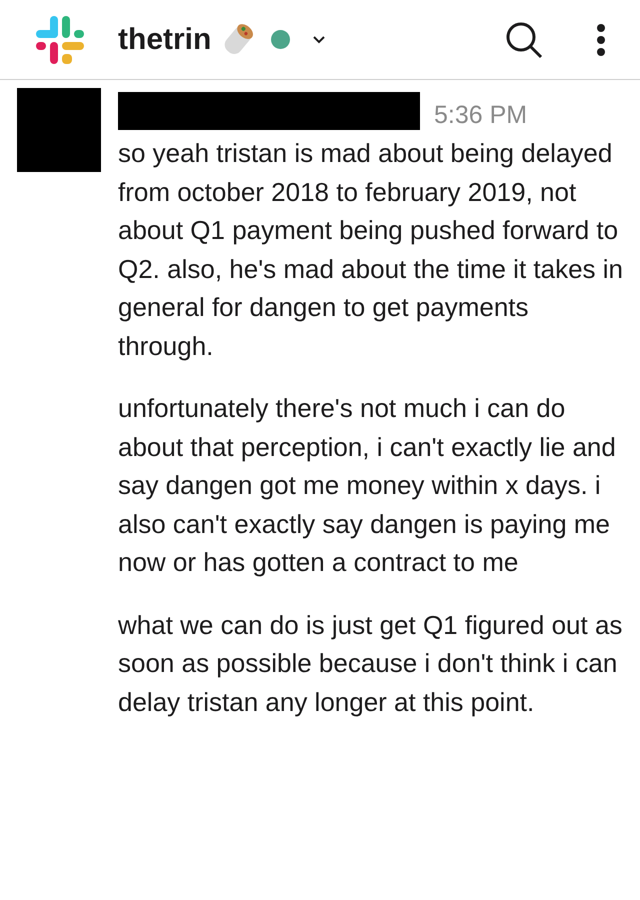  I want to click on chevron-down-icon, so click(319, 39).